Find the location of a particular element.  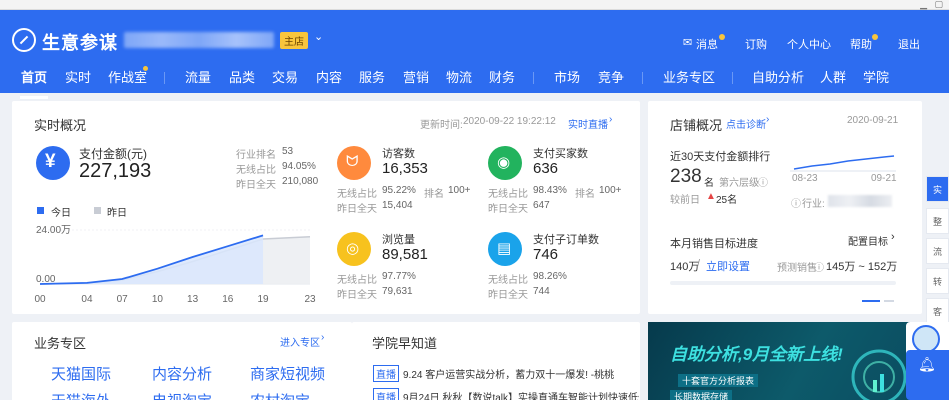

menu-logistics: 物流 is located at coordinates (459, 76).